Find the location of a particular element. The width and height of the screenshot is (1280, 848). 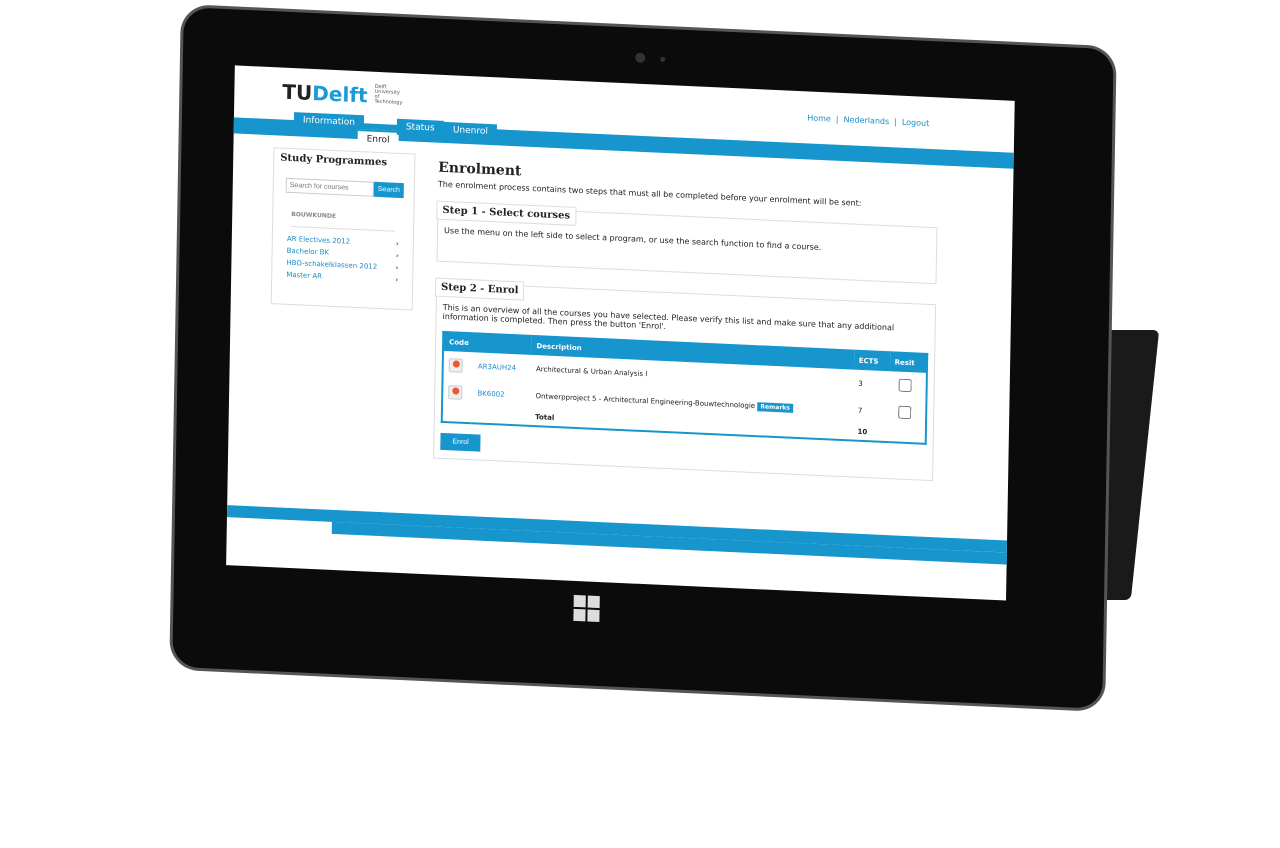

search-input is located at coordinates (329, 187).